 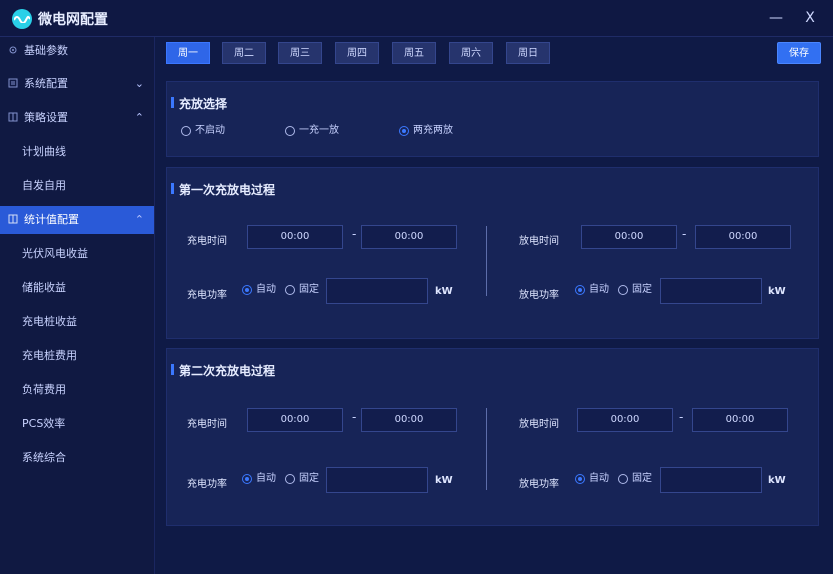 I want to click on tab-wednesday: 周三, so click(x=300, y=53).